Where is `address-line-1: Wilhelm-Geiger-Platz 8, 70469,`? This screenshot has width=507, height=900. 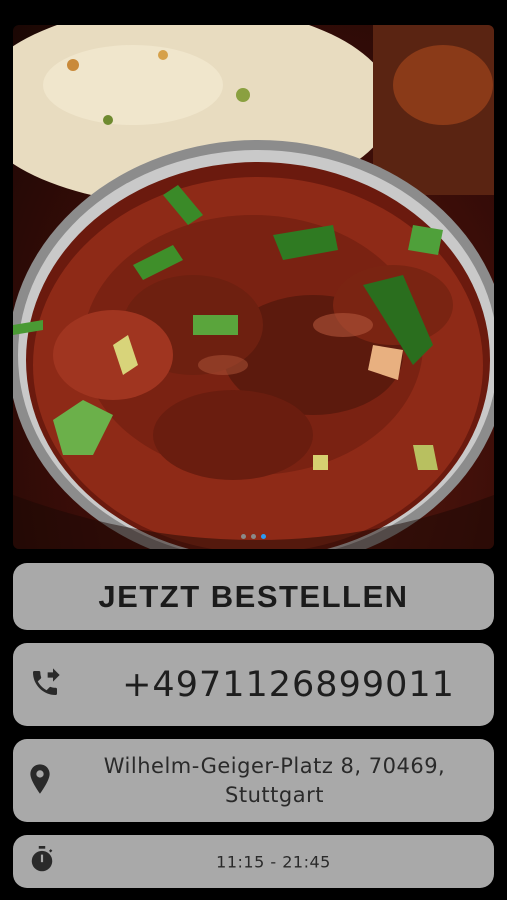
address-line-1: Wilhelm-Geiger-Platz 8, 70469, is located at coordinates (274, 765).